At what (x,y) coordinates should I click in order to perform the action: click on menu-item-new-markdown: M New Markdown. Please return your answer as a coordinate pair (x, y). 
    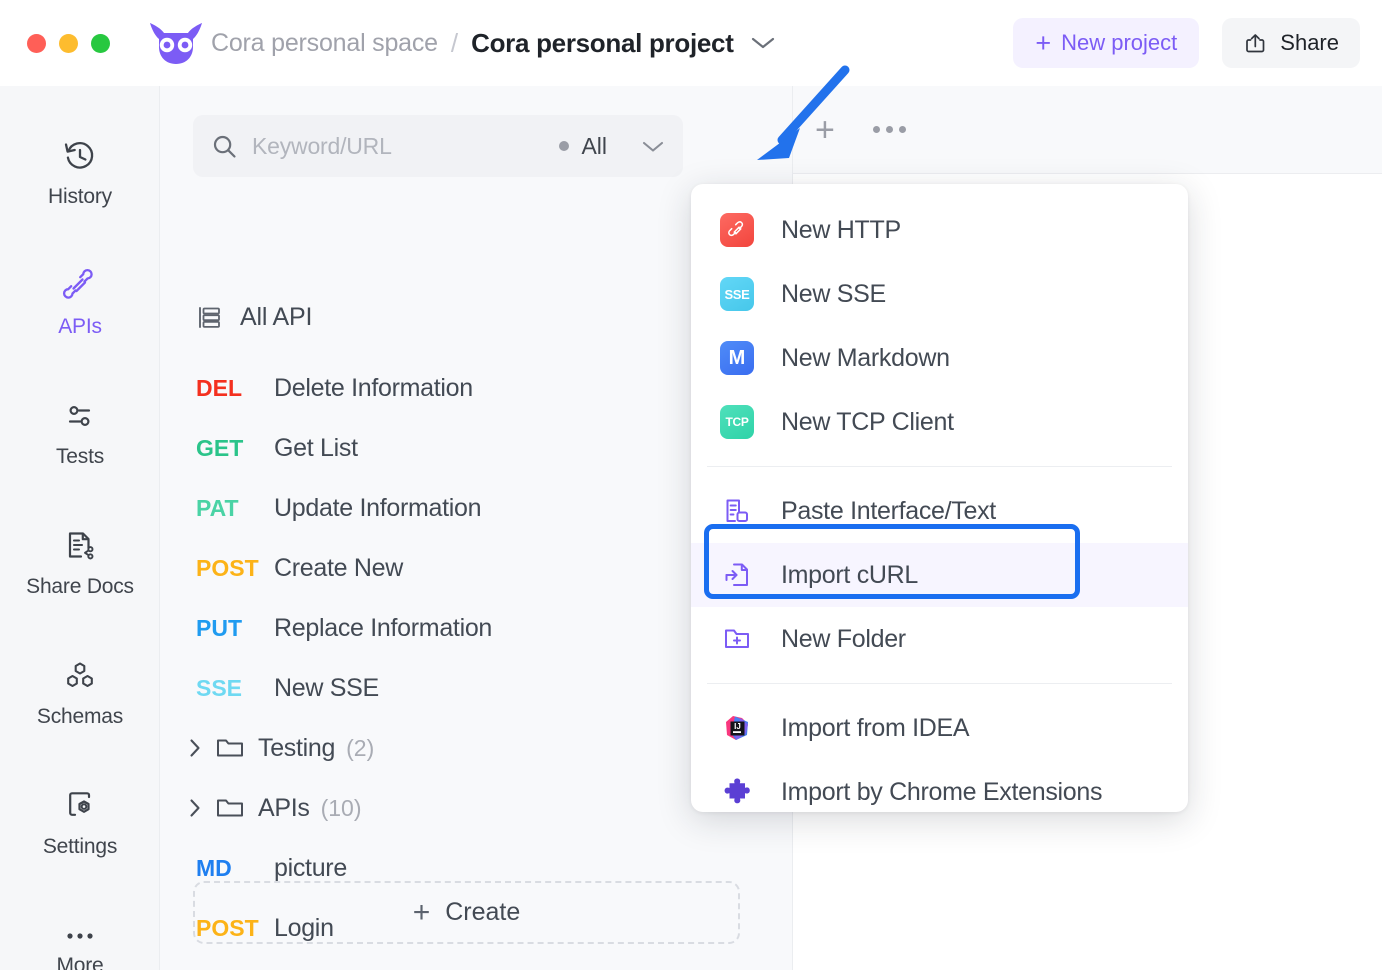
    Looking at the image, I should click on (939, 358).